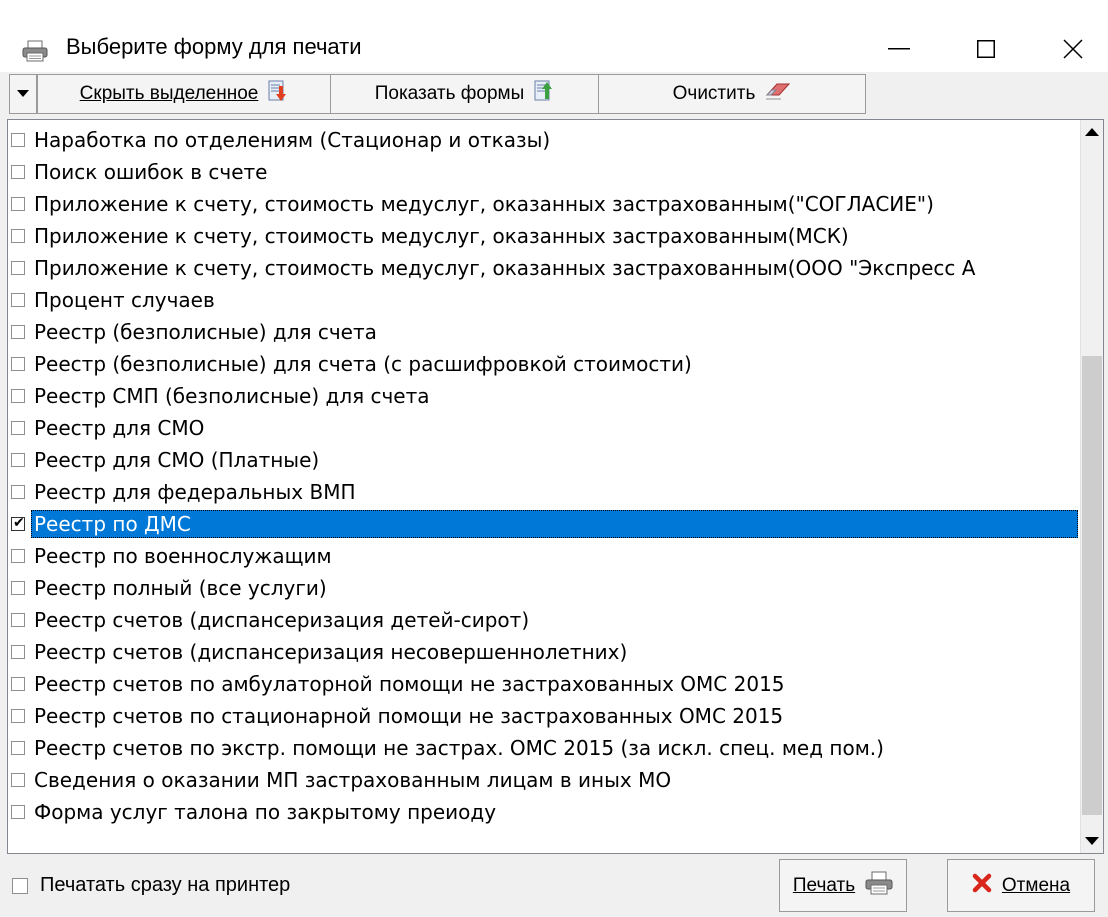 This screenshot has height=917, width=1108. I want to click on form-label: Реестр полный (все услуги), so click(180, 588).